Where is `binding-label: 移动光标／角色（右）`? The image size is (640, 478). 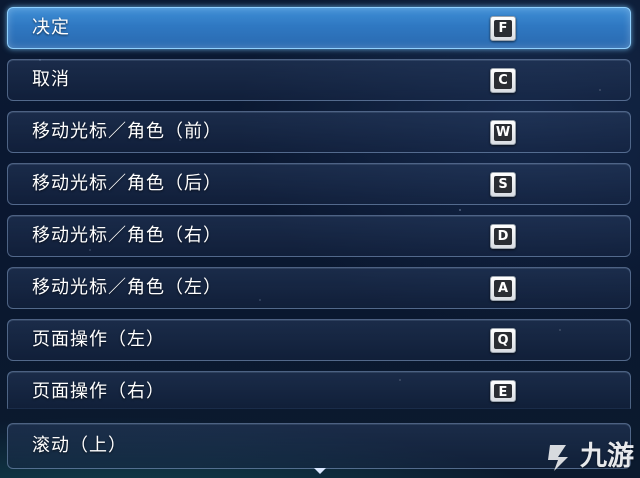 binding-label: 移动光标／角色（右） is located at coordinates (127, 235).